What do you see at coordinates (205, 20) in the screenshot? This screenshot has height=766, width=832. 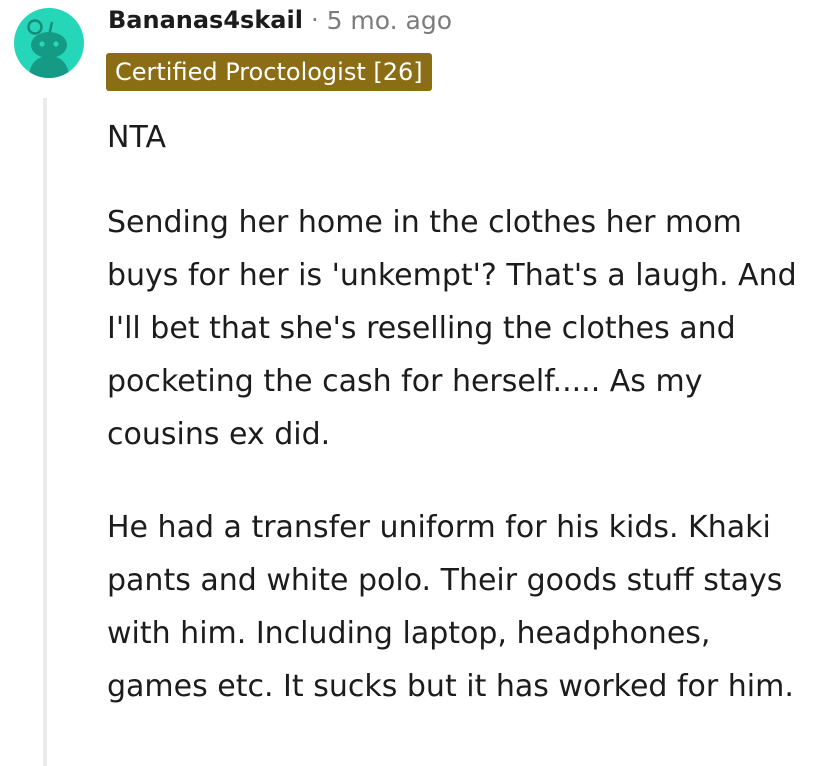 I see `author-name: Bananas4skail` at bounding box center [205, 20].